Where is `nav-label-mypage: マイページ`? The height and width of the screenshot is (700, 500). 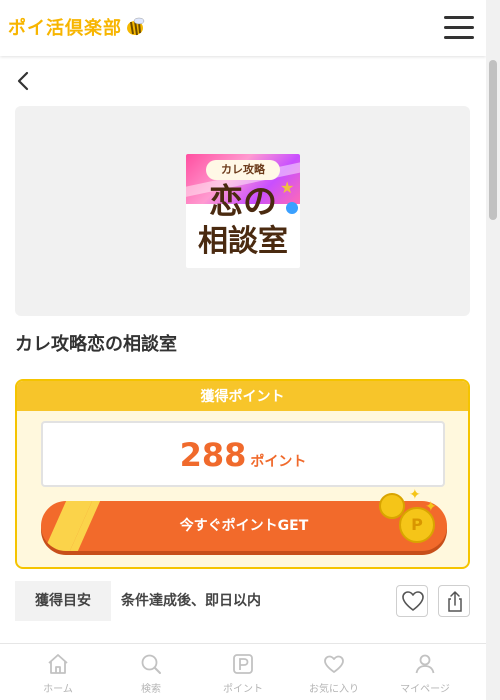 nav-label-mypage: マイページ is located at coordinates (425, 689).